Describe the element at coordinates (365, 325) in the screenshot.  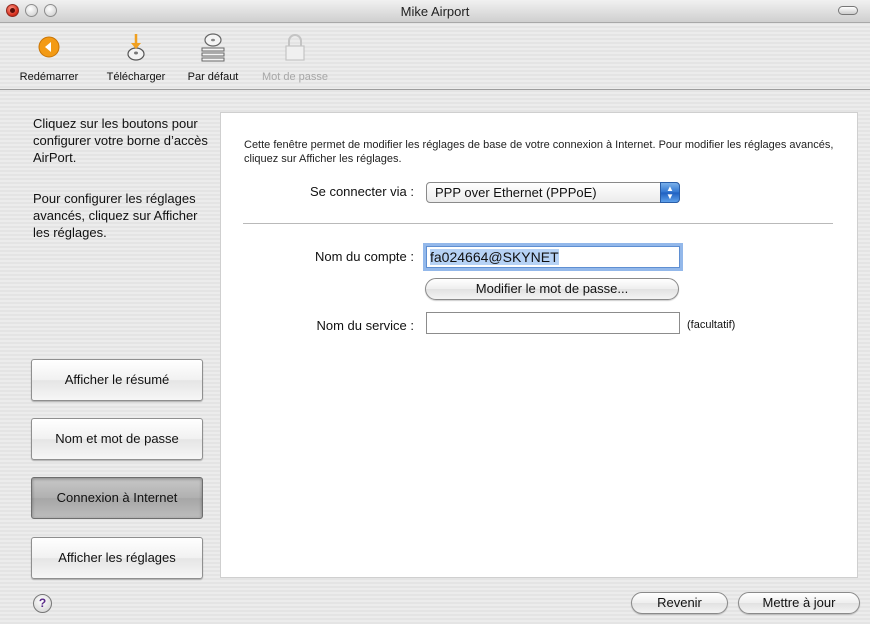
I see `service-name-label: Nom du service :` at that location.